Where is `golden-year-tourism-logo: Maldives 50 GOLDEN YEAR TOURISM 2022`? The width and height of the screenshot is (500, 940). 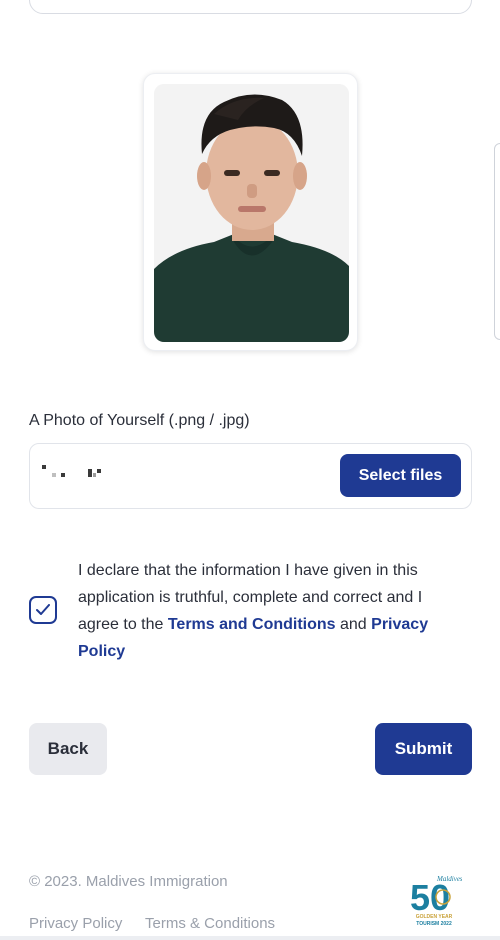 golden-year-tourism-logo: Maldives 50 GOLDEN YEAR TOURISM 2022 is located at coordinates (435, 901).